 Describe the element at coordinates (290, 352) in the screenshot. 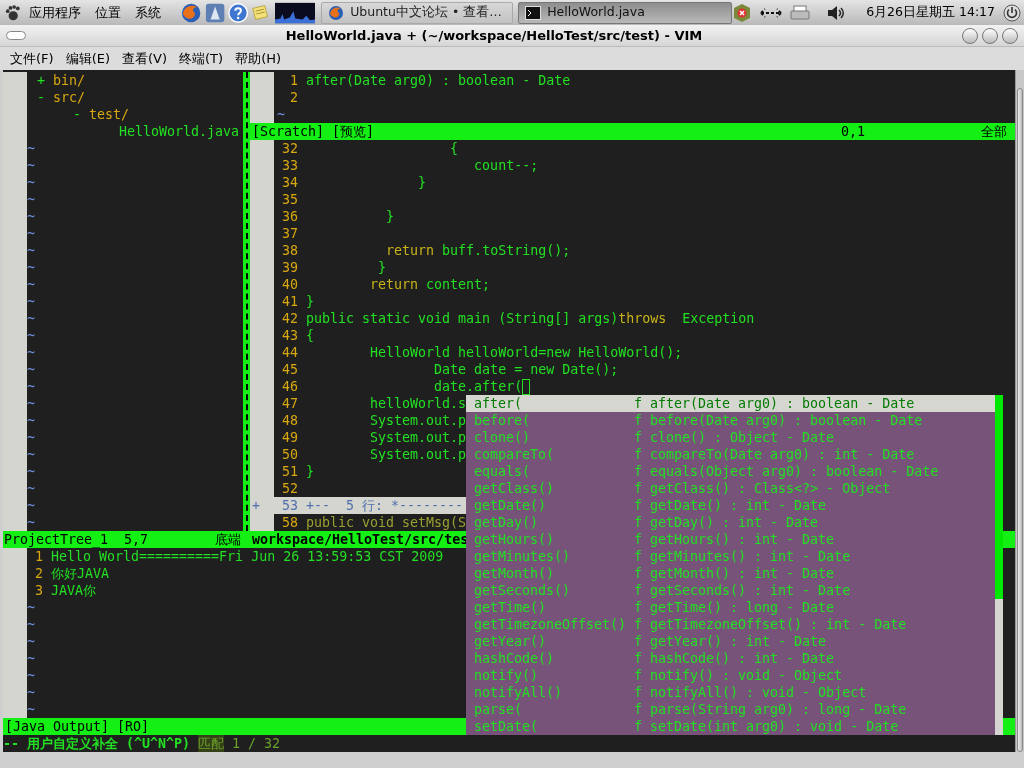

I see `line-number: 44` at that location.